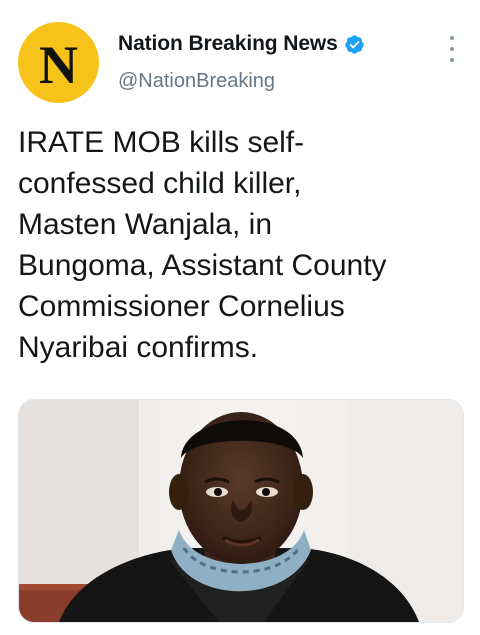 The image size is (480, 635). I want to click on verified-badge-icon, so click(354, 44).